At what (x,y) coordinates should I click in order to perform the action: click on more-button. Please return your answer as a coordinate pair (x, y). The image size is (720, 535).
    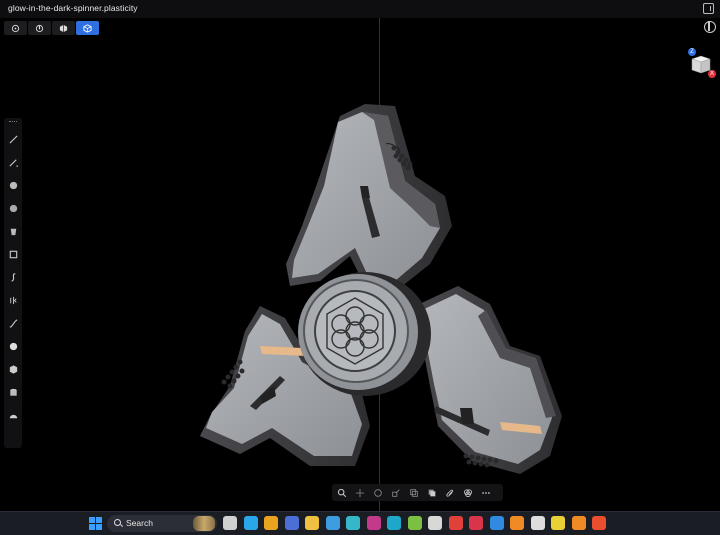
    Looking at the image, I should click on (486, 493).